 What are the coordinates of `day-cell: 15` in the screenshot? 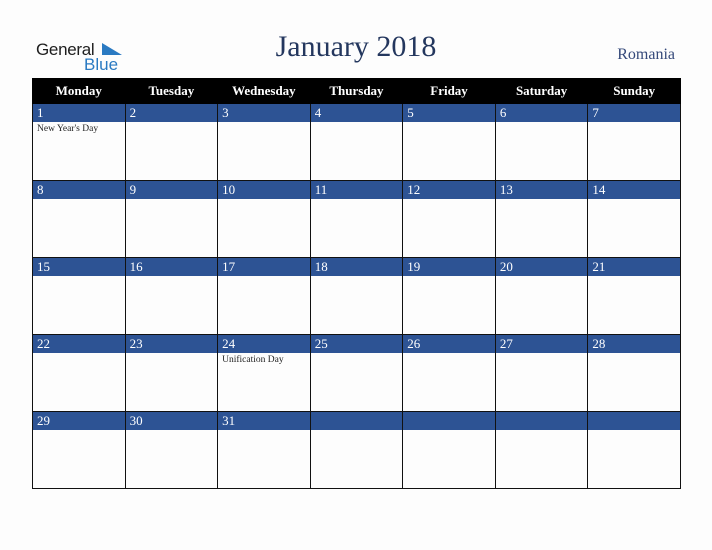 It's located at (79, 296).